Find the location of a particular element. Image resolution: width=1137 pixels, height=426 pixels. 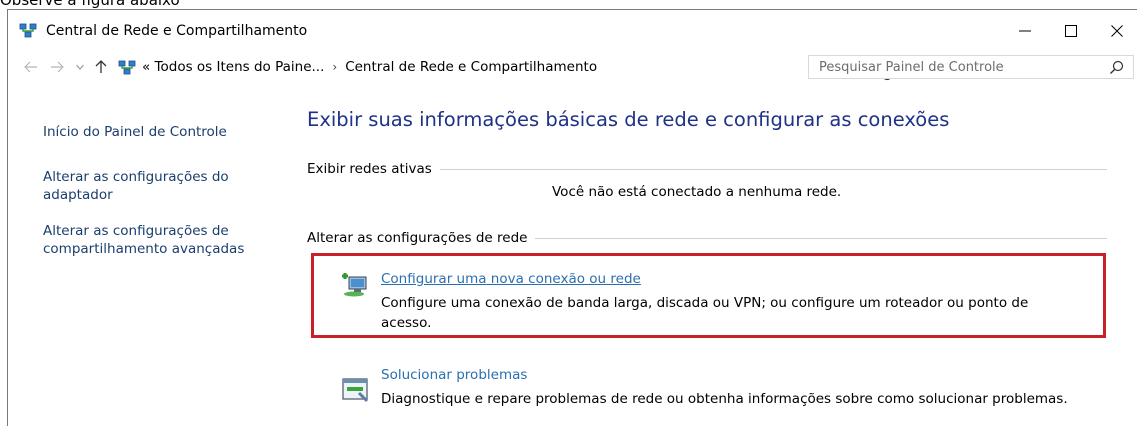

control-panel-icon is located at coordinates (127, 67).